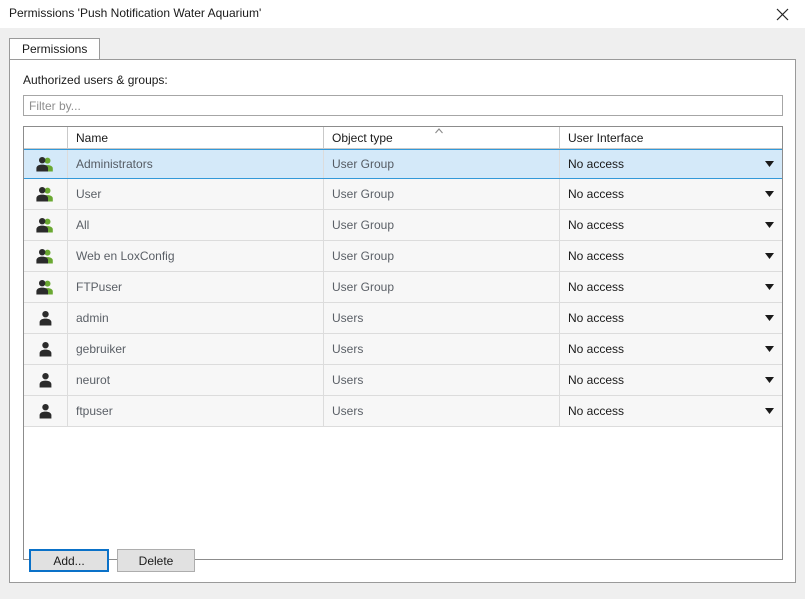 The width and height of the screenshot is (805, 599). I want to click on table-row-ftpuser: FTPuser User Group No access, so click(403, 287).